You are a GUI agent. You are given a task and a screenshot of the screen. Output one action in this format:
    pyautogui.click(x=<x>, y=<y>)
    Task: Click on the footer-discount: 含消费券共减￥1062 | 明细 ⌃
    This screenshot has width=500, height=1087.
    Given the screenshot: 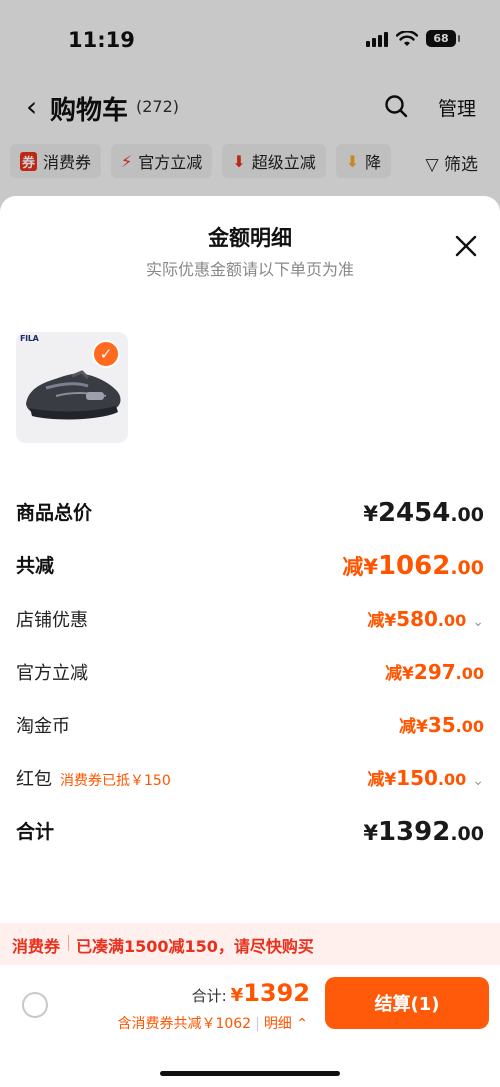 What is the action you would take?
    pyautogui.click(x=212, y=1023)
    